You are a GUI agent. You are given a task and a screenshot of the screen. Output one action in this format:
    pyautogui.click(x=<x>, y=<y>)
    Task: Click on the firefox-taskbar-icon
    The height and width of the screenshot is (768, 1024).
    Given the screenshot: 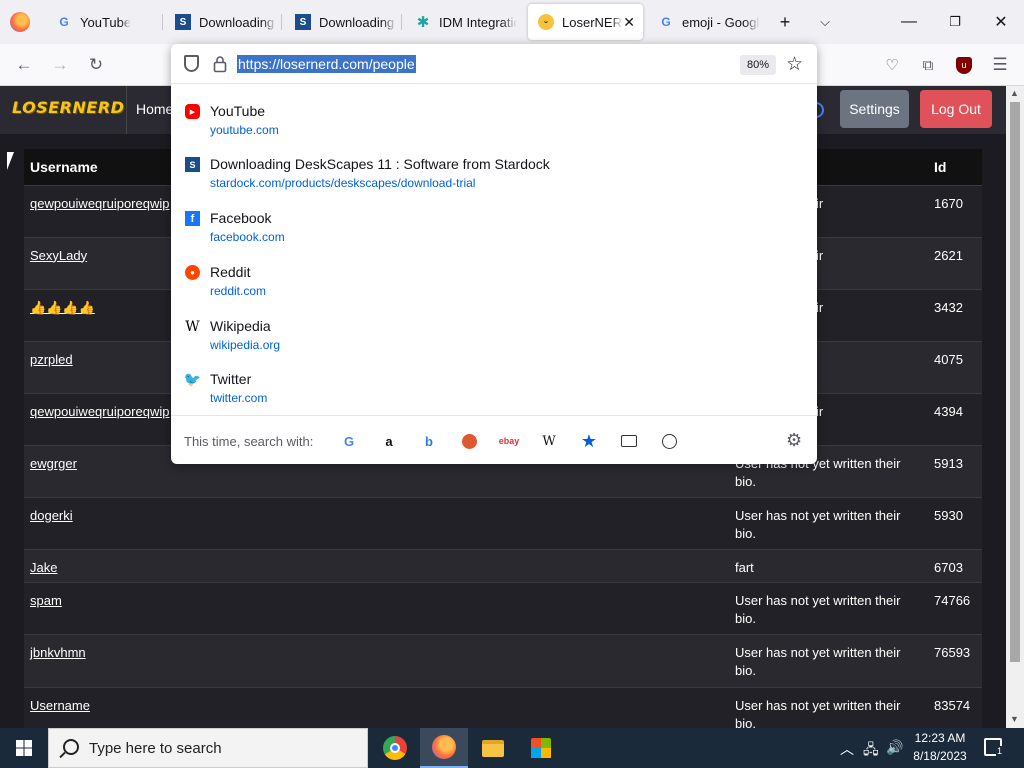 What is the action you would take?
    pyautogui.click(x=444, y=748)
    